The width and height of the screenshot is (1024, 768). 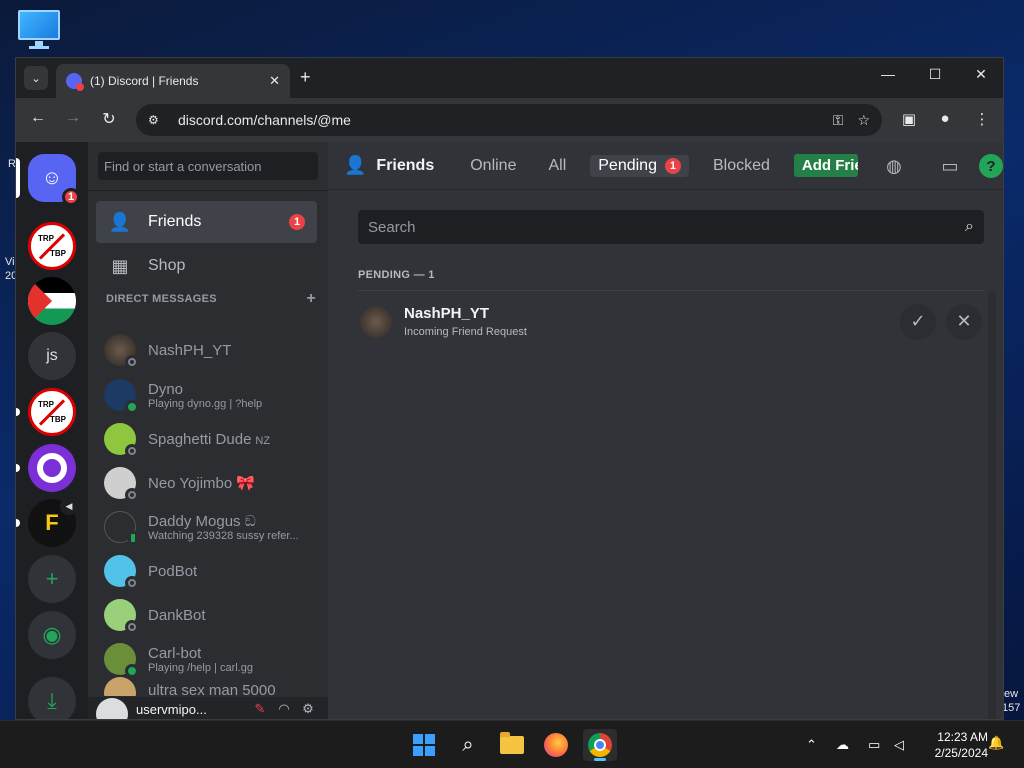 I want to click on forward-icon: →, so click(x=73, y=118).